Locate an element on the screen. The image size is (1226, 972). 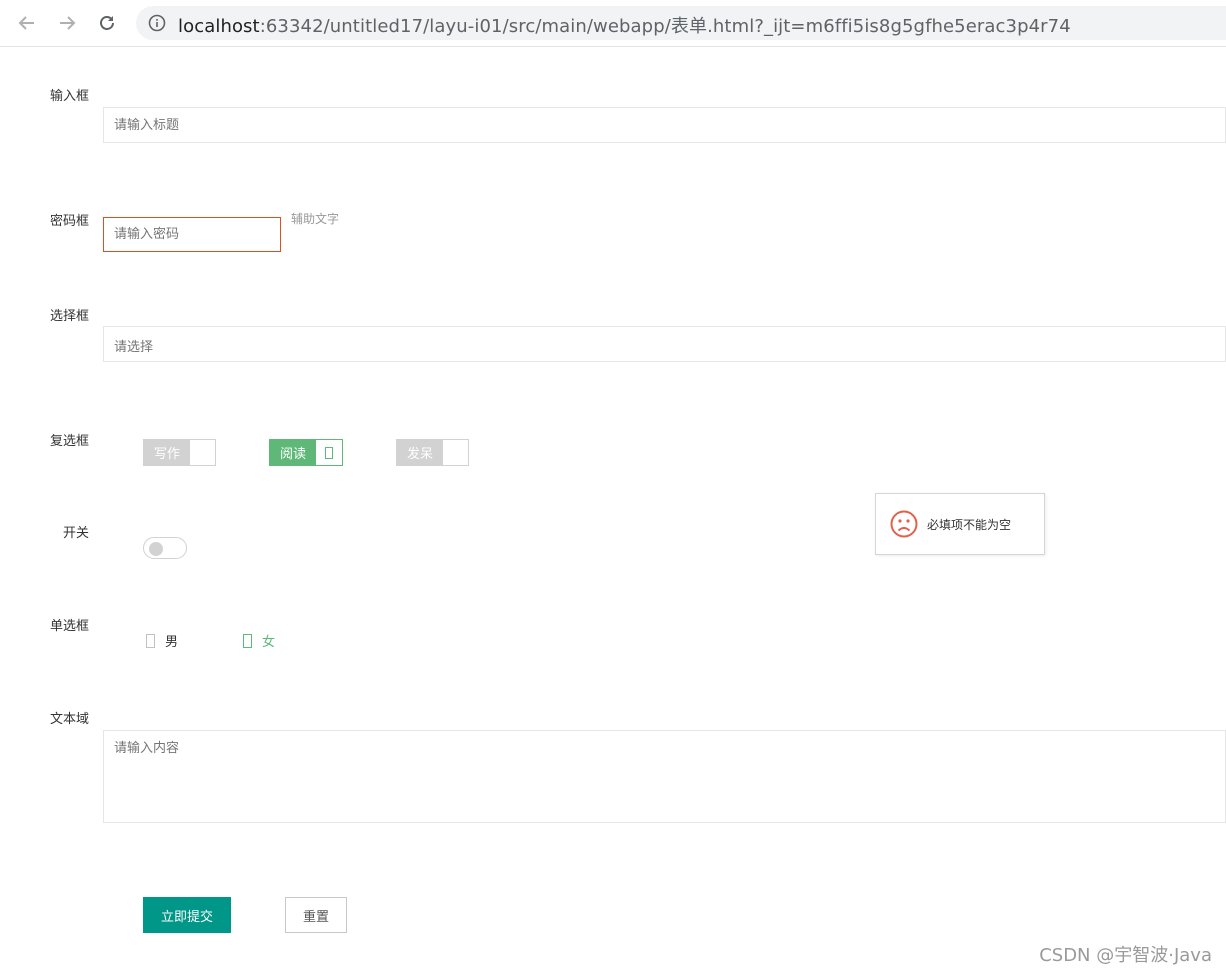
password-input is located at coordinates (192, 234).